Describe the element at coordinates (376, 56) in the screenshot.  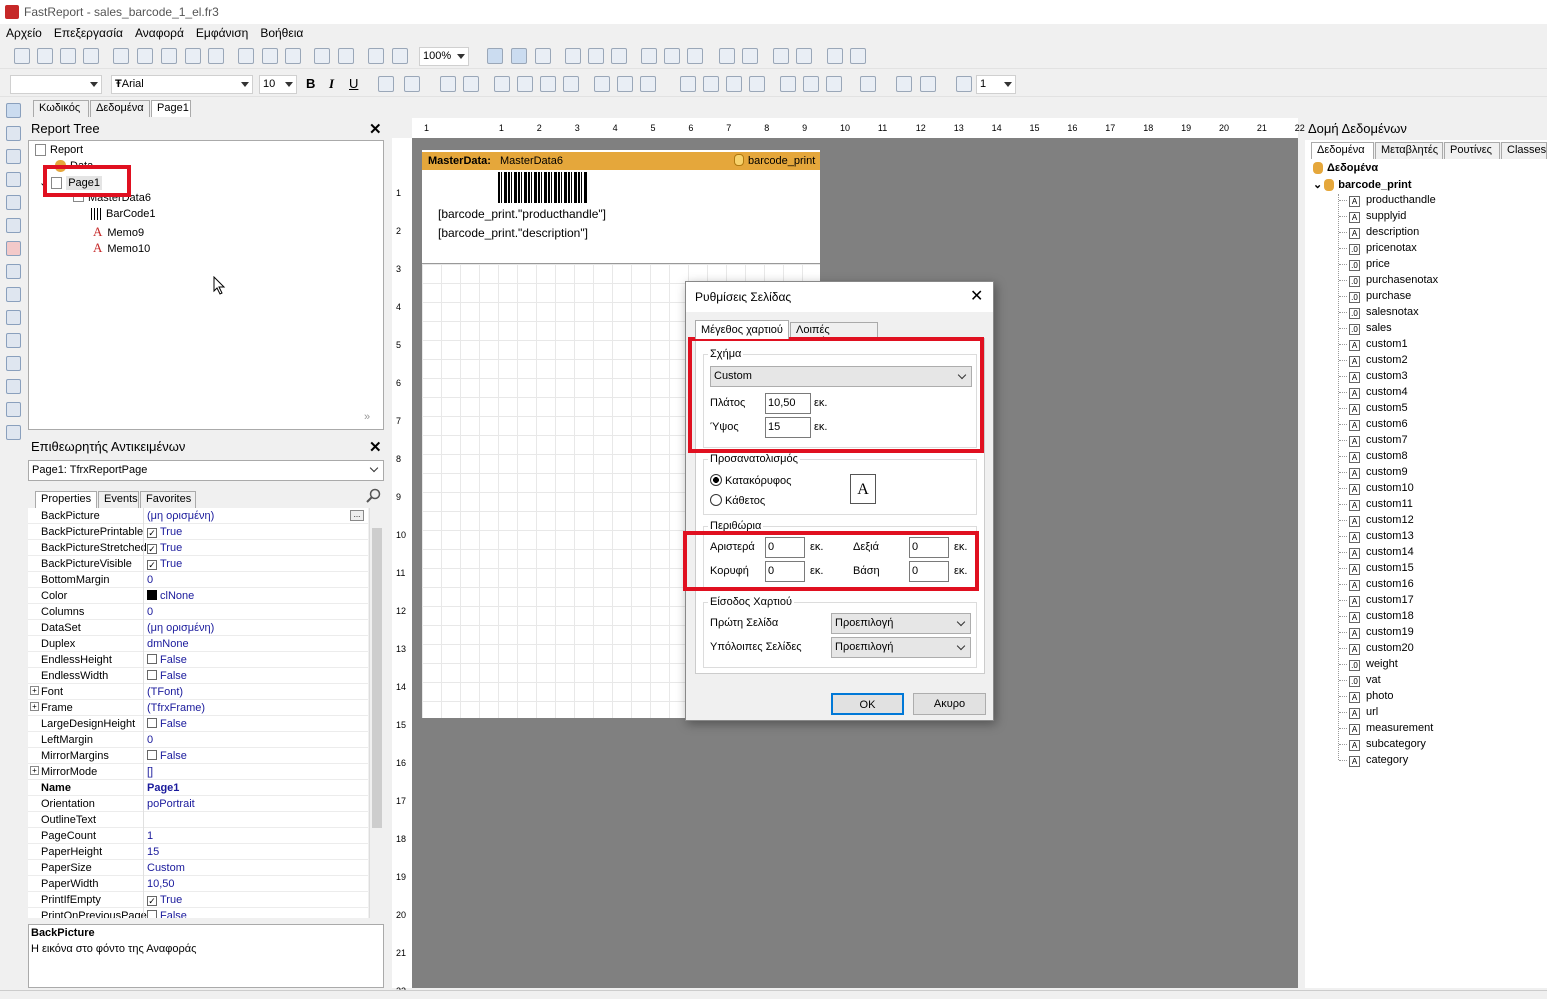
I see `group-icon` at that location.